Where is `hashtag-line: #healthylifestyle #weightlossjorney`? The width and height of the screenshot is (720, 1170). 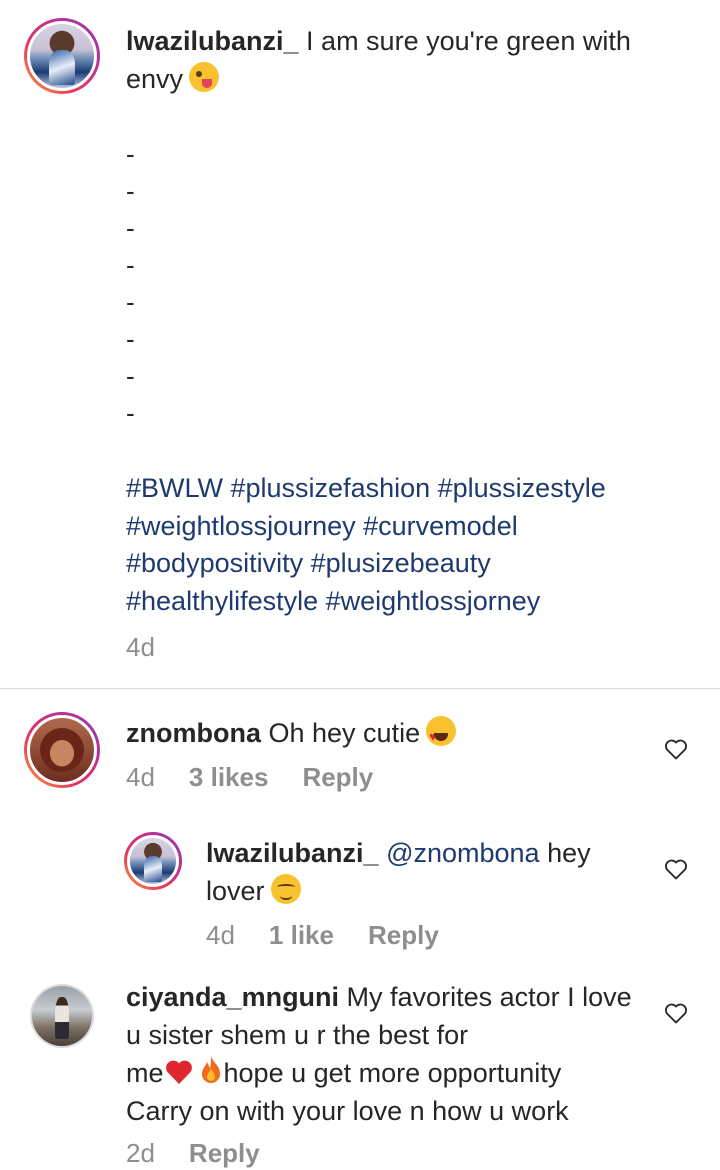 hashtag-line: #healthylifestyle #weightlossjorney is located at coordinates (406, 602).